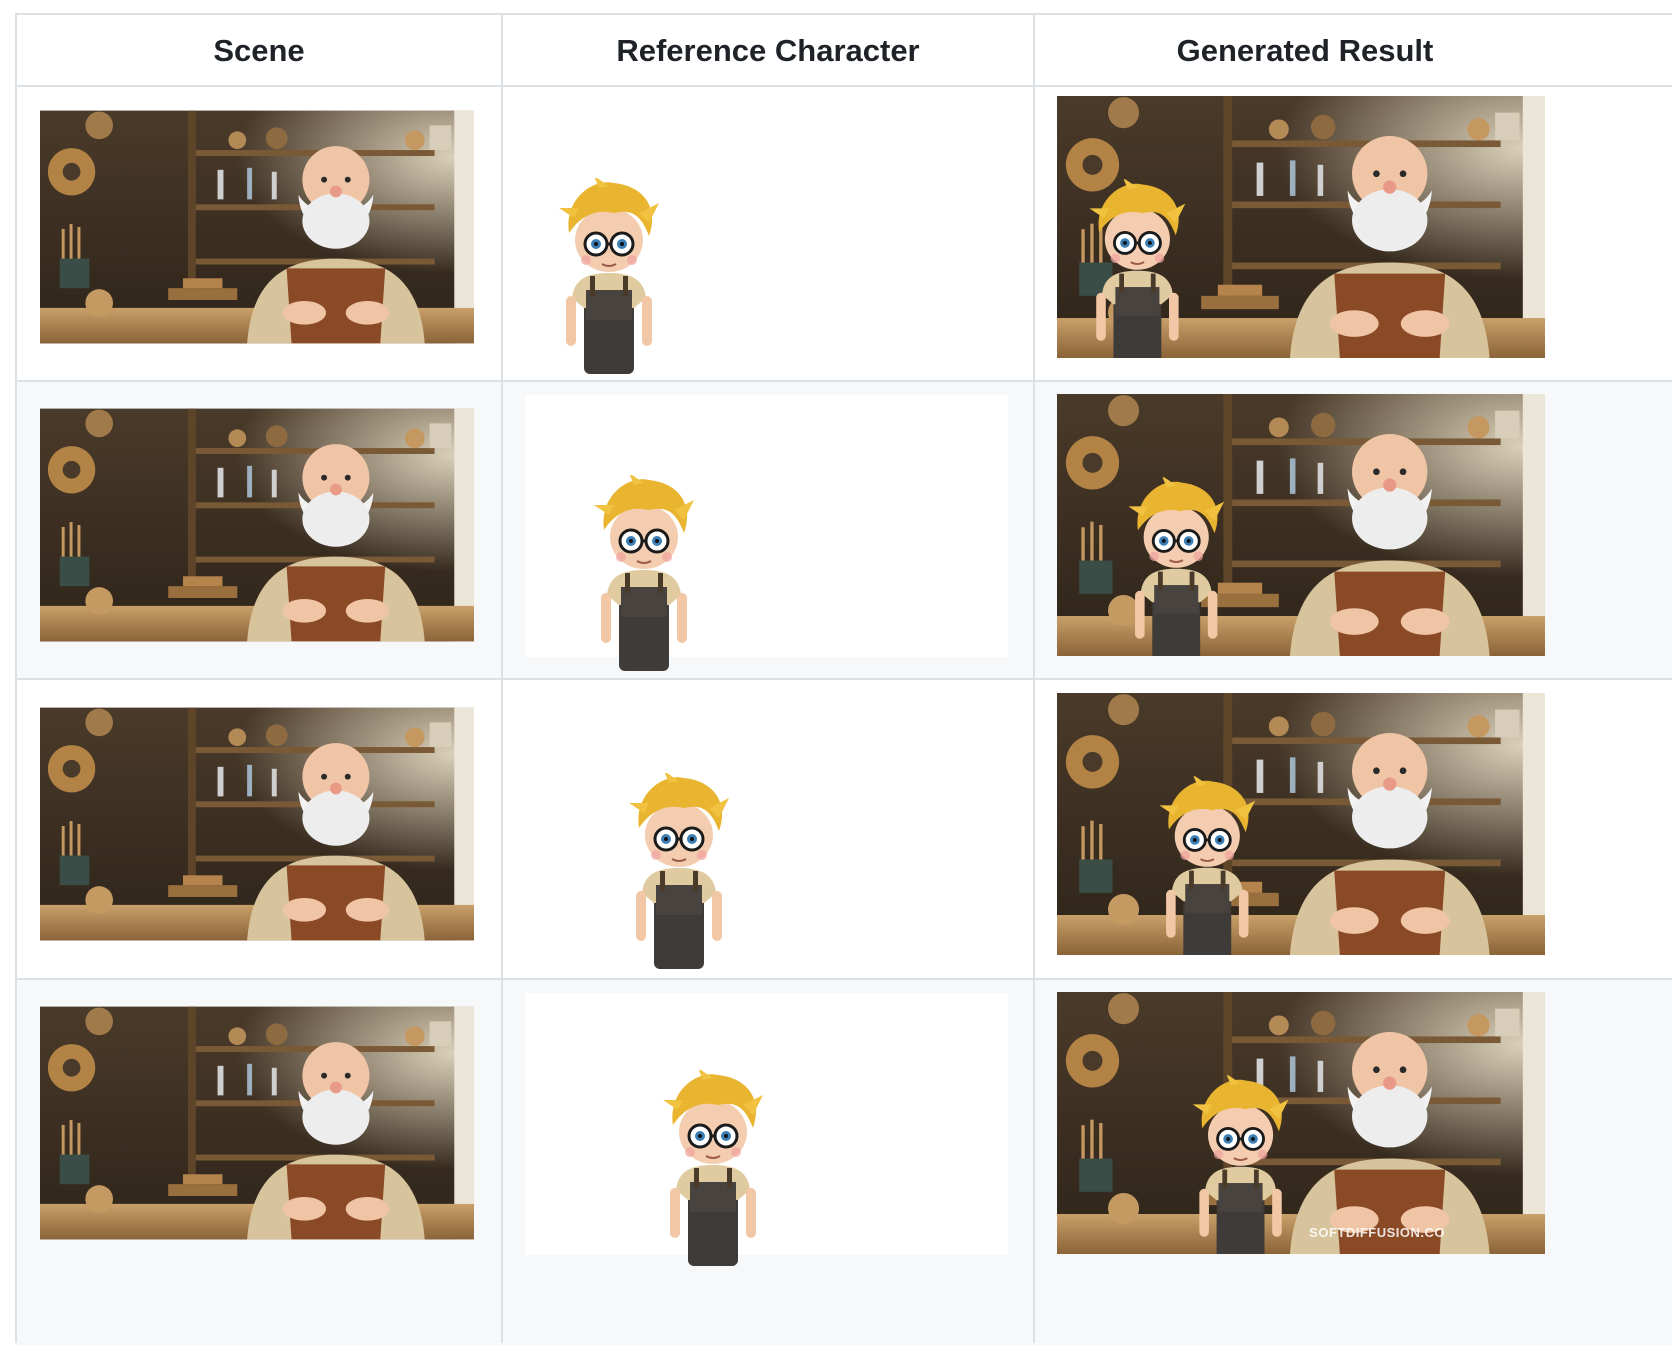  Describe the element at coordinates (259, 50) in the screenshot. I see `header-scene: Scene` at that location.